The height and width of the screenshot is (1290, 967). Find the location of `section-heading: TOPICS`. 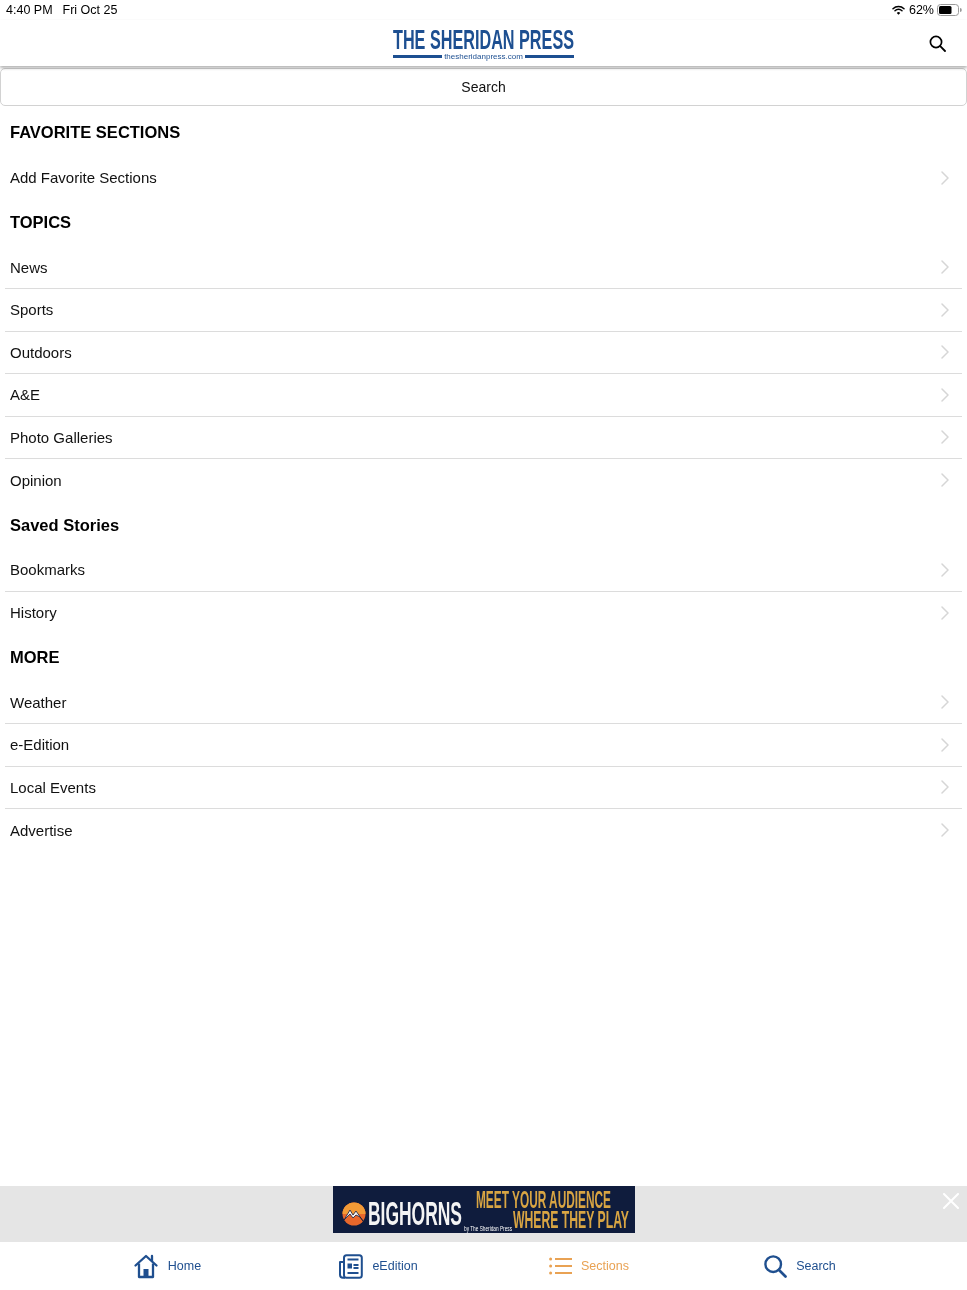

section-heading: TOPICS is located at coordinates (41, 223).